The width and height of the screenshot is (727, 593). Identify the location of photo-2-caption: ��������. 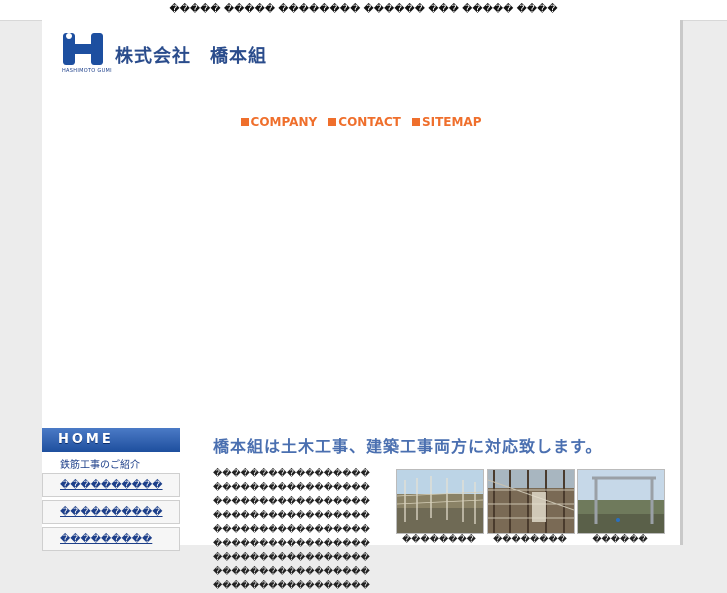
(530, 540).